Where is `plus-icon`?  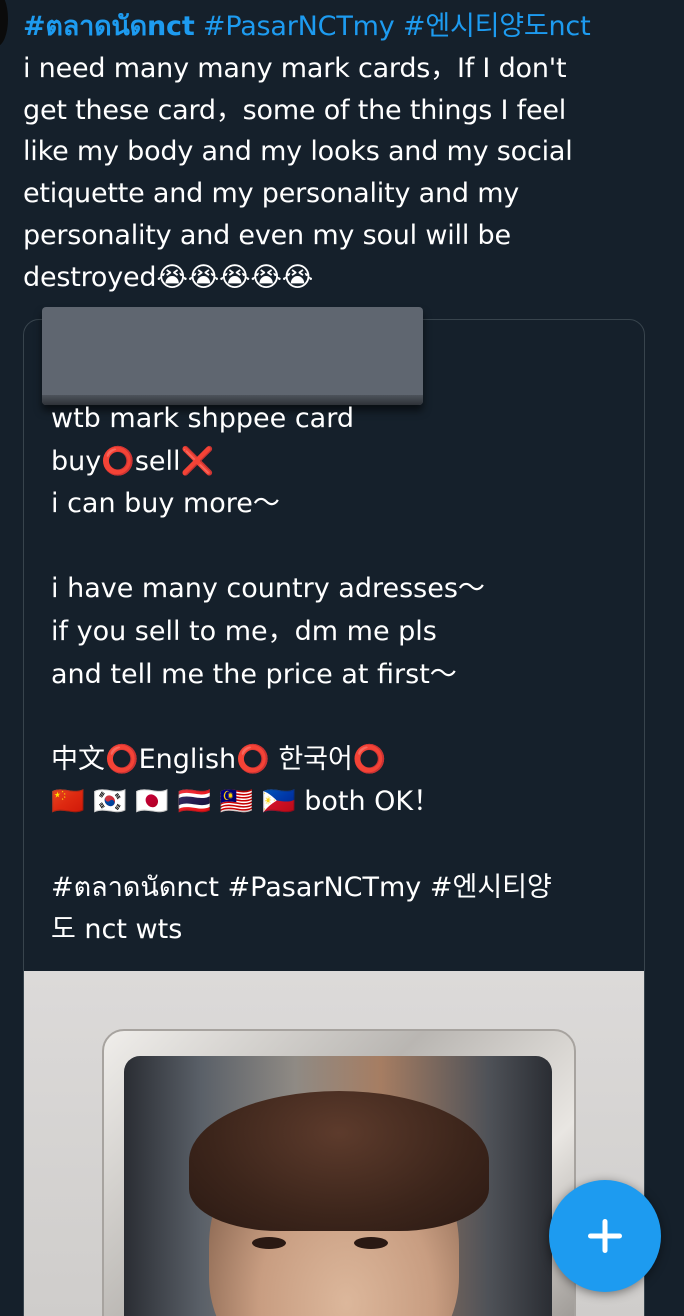 plus-icon is located at coordinates (605, 1236).